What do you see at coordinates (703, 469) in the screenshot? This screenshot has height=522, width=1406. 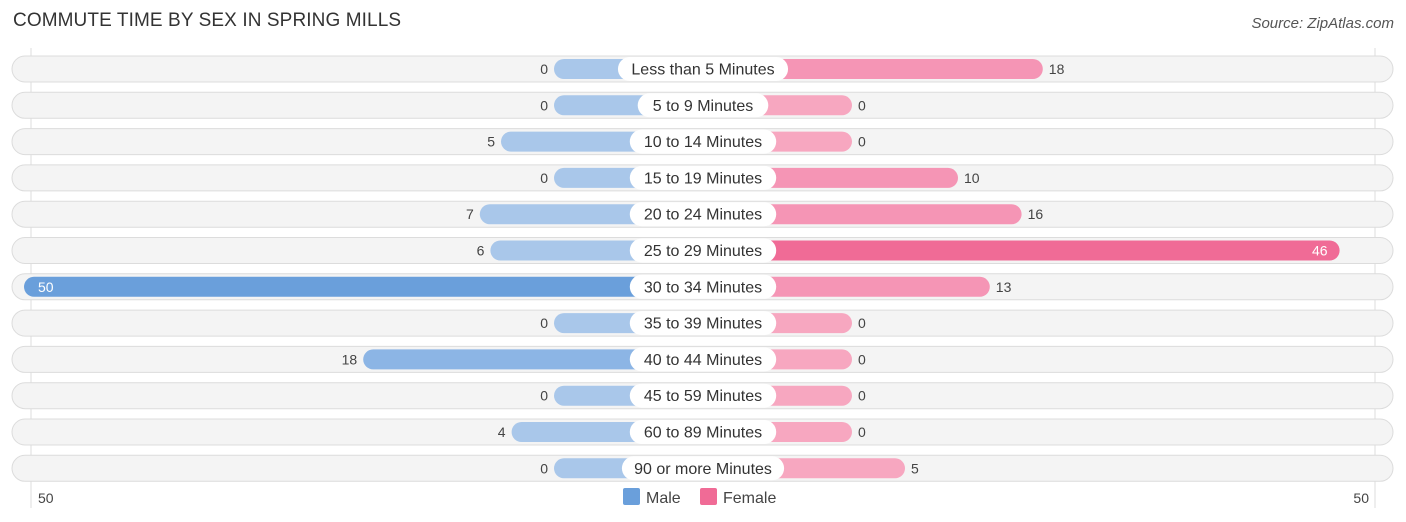 I see `category-label: 90 or more Minutes` at bounding box center [703, 469].